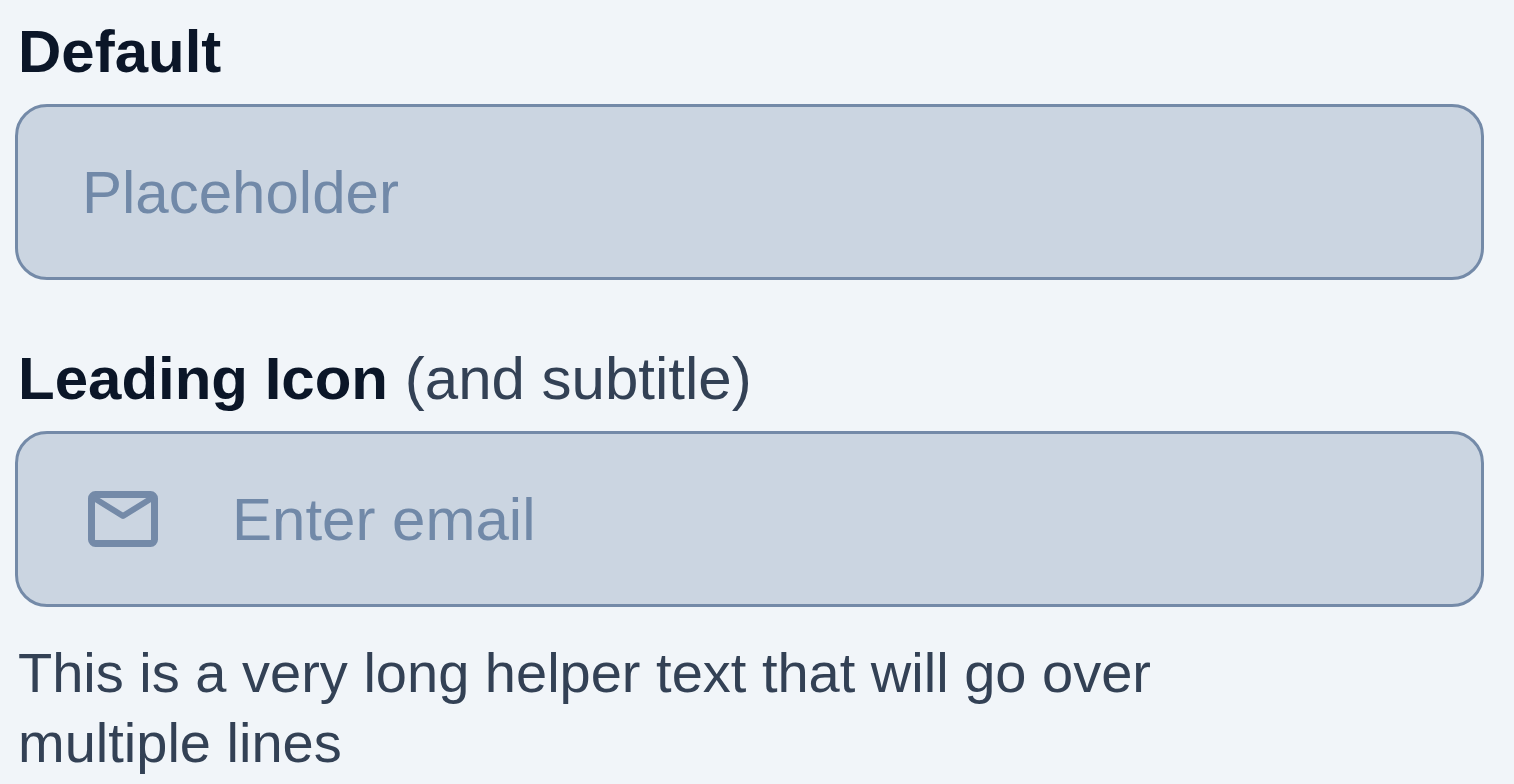 This screenshot has height=784, width=1514. Describe the element at coordinates (123, 519) in the screenshot. I see `envelope-icon` at that location.